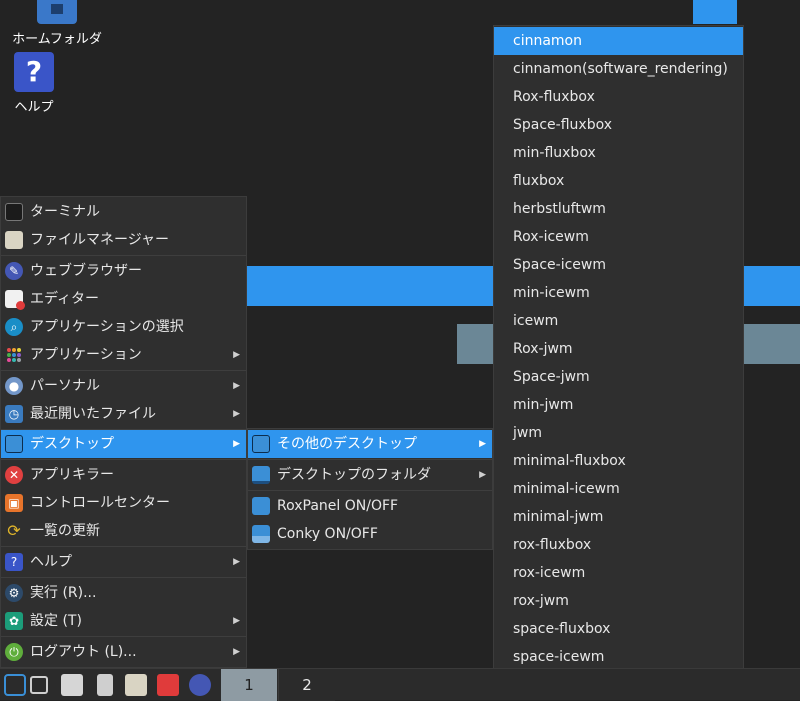 The height and width of the screenshot is (701, 800). What do you see at coordinates (123, 652) in the screenshot?
I see `menu-item-logout: ⏻ ログアウト (L)... ▶` at bounding box center [123, 652].